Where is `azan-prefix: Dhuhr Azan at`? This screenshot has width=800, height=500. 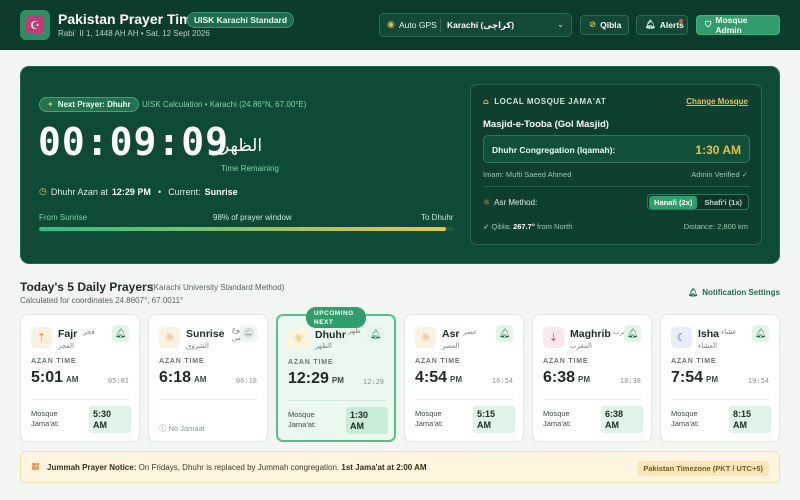 azan-prefix: Dhuhr Azan at is located at coordinates (79, 192).